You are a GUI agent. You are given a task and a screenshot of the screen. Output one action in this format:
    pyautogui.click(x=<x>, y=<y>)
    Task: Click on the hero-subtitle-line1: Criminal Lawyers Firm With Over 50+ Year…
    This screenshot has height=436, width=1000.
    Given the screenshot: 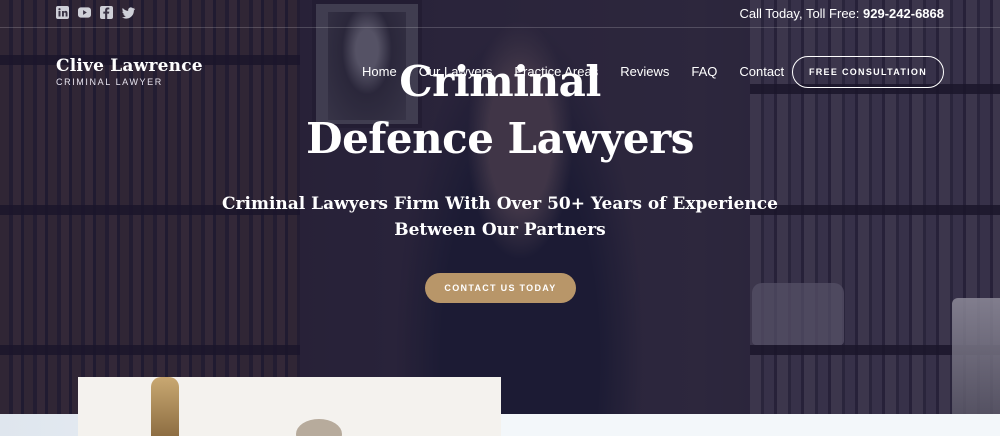 What is the action you would take?
    pyautogui.click(x=500, y=204)
    